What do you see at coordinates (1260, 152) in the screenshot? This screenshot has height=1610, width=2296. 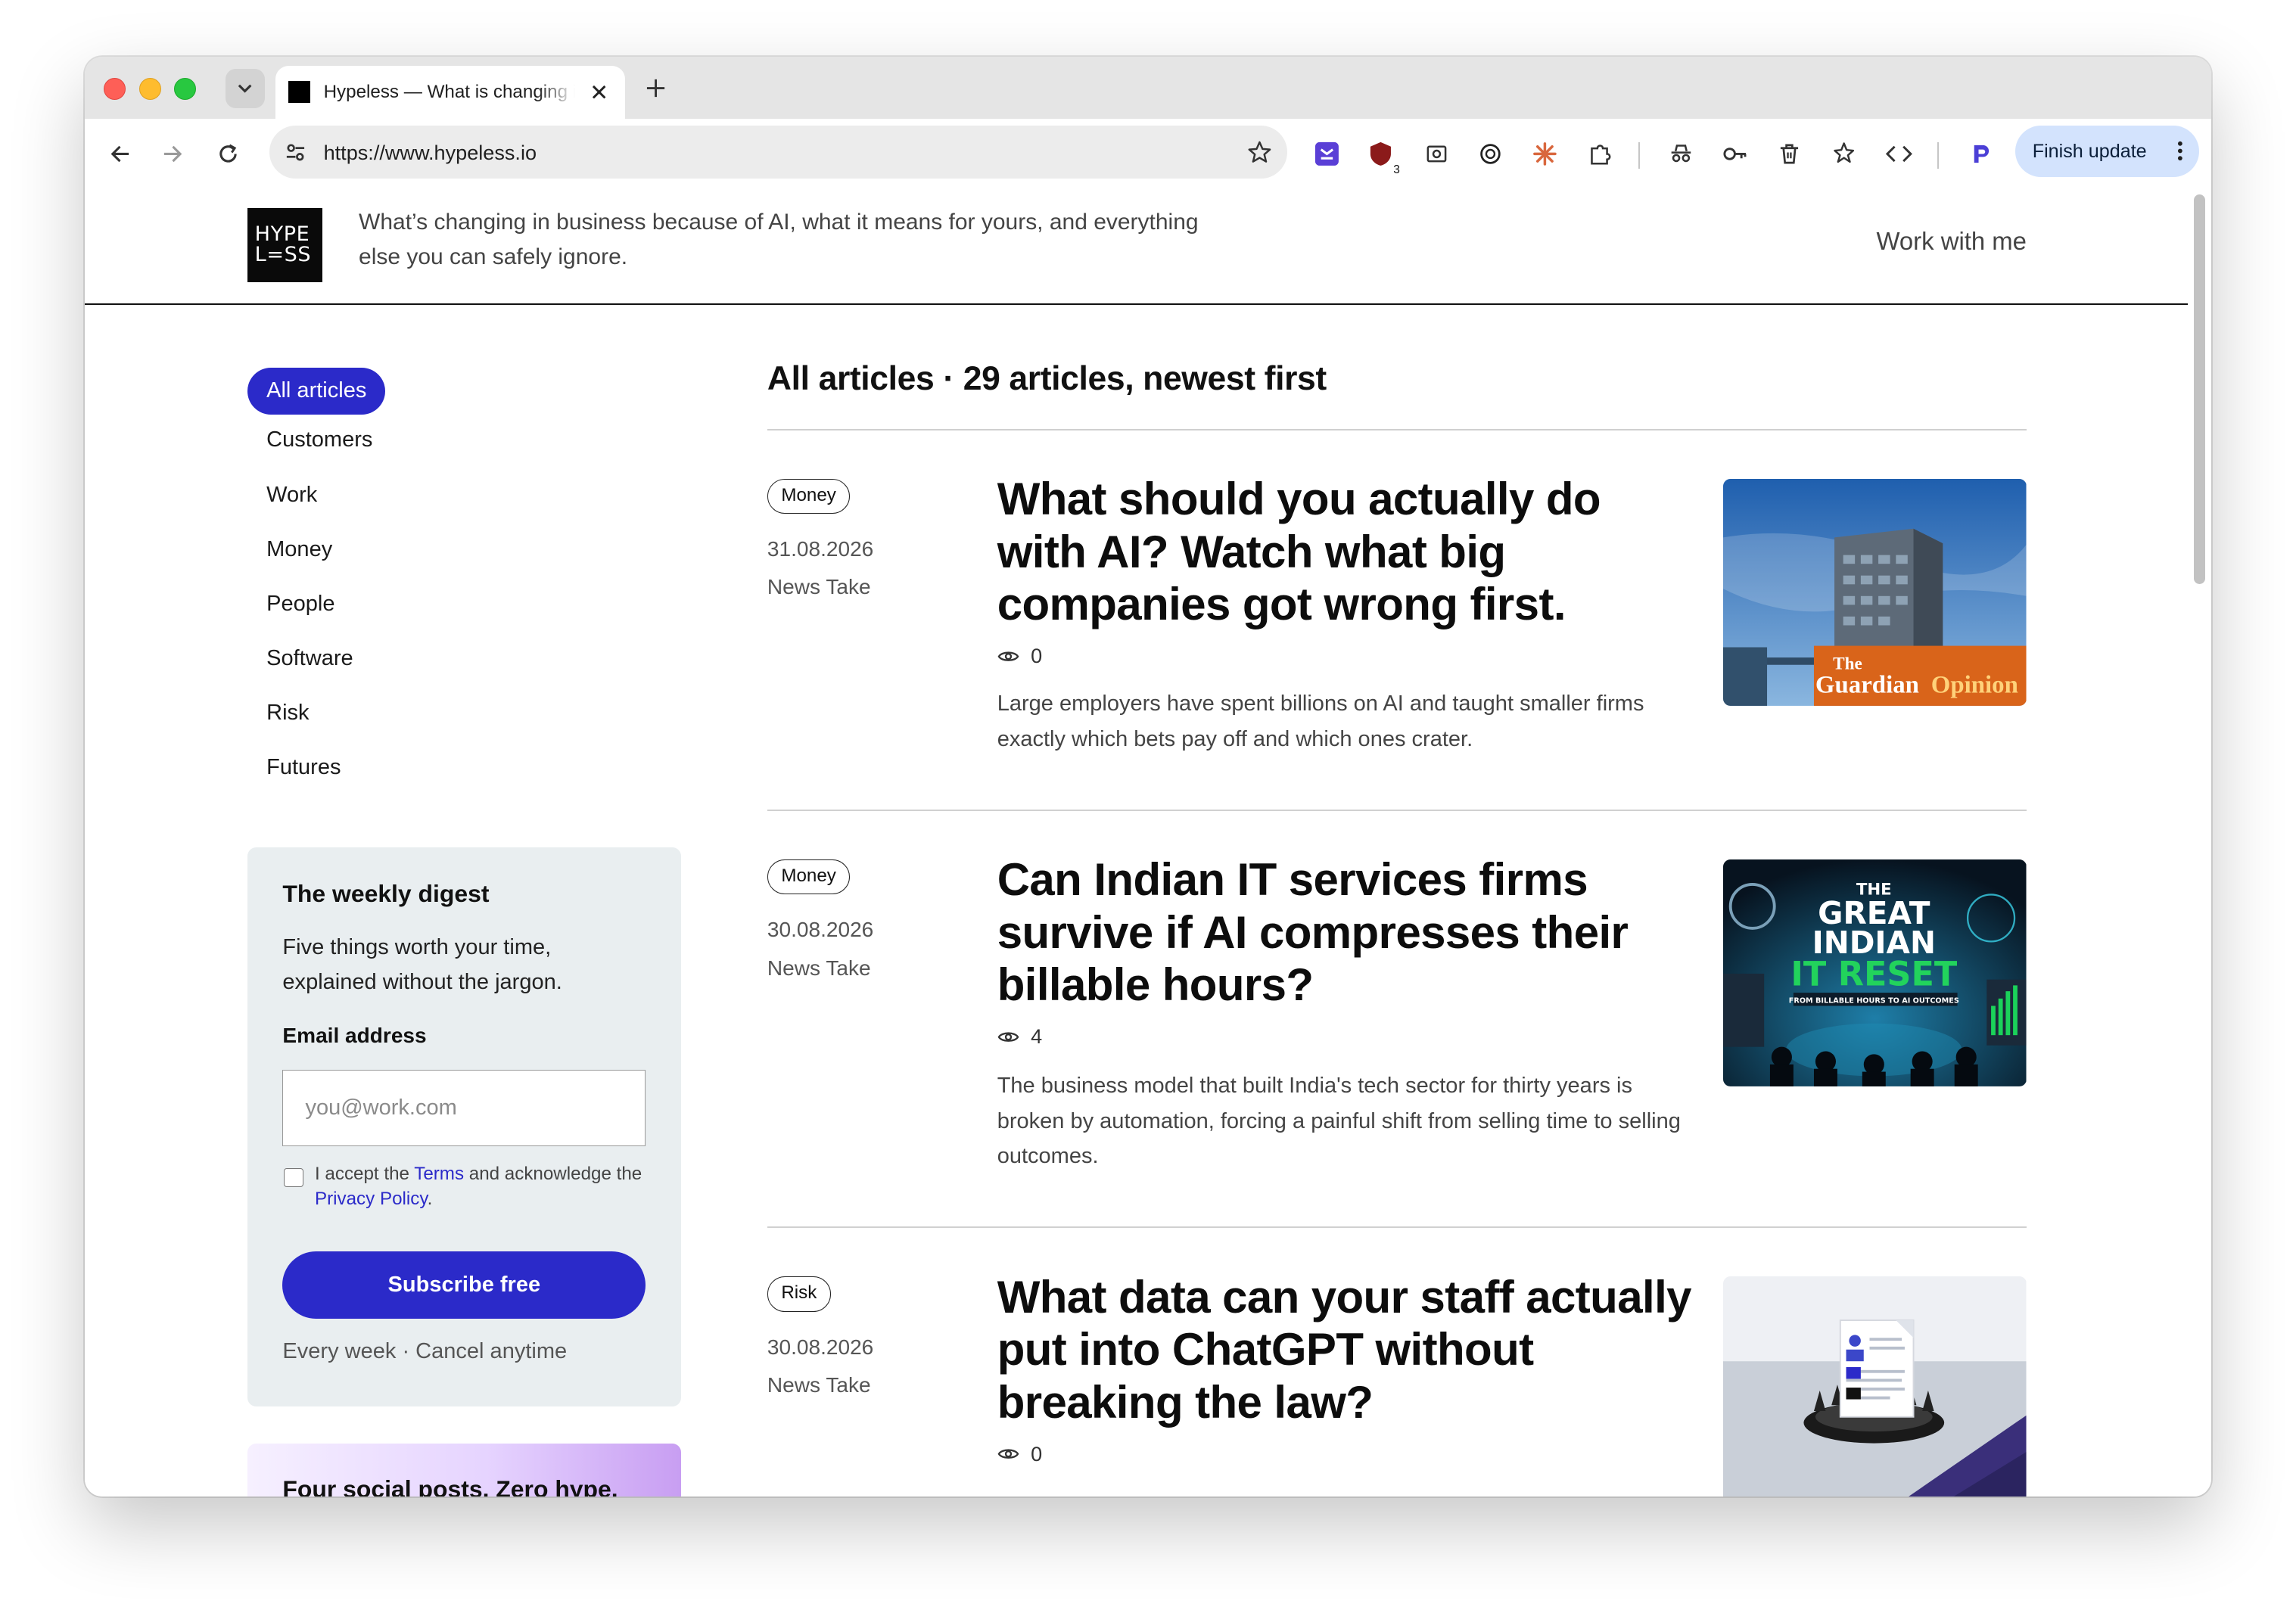 I see `bookmark-button` at bounding box center [1260, 152].